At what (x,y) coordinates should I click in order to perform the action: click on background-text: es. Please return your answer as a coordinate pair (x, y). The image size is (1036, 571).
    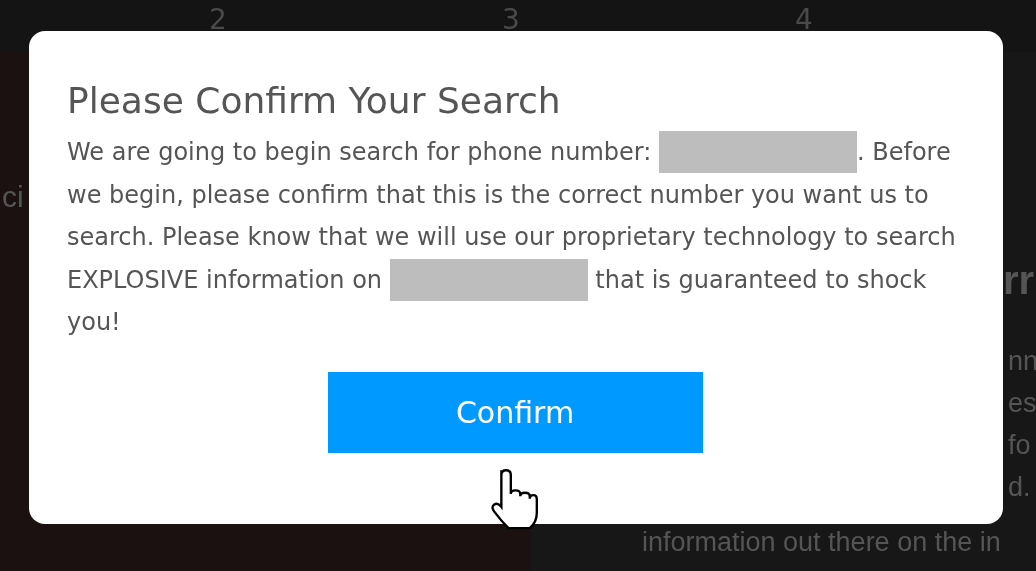
    Looking at the image, I should click on (1022, 403).